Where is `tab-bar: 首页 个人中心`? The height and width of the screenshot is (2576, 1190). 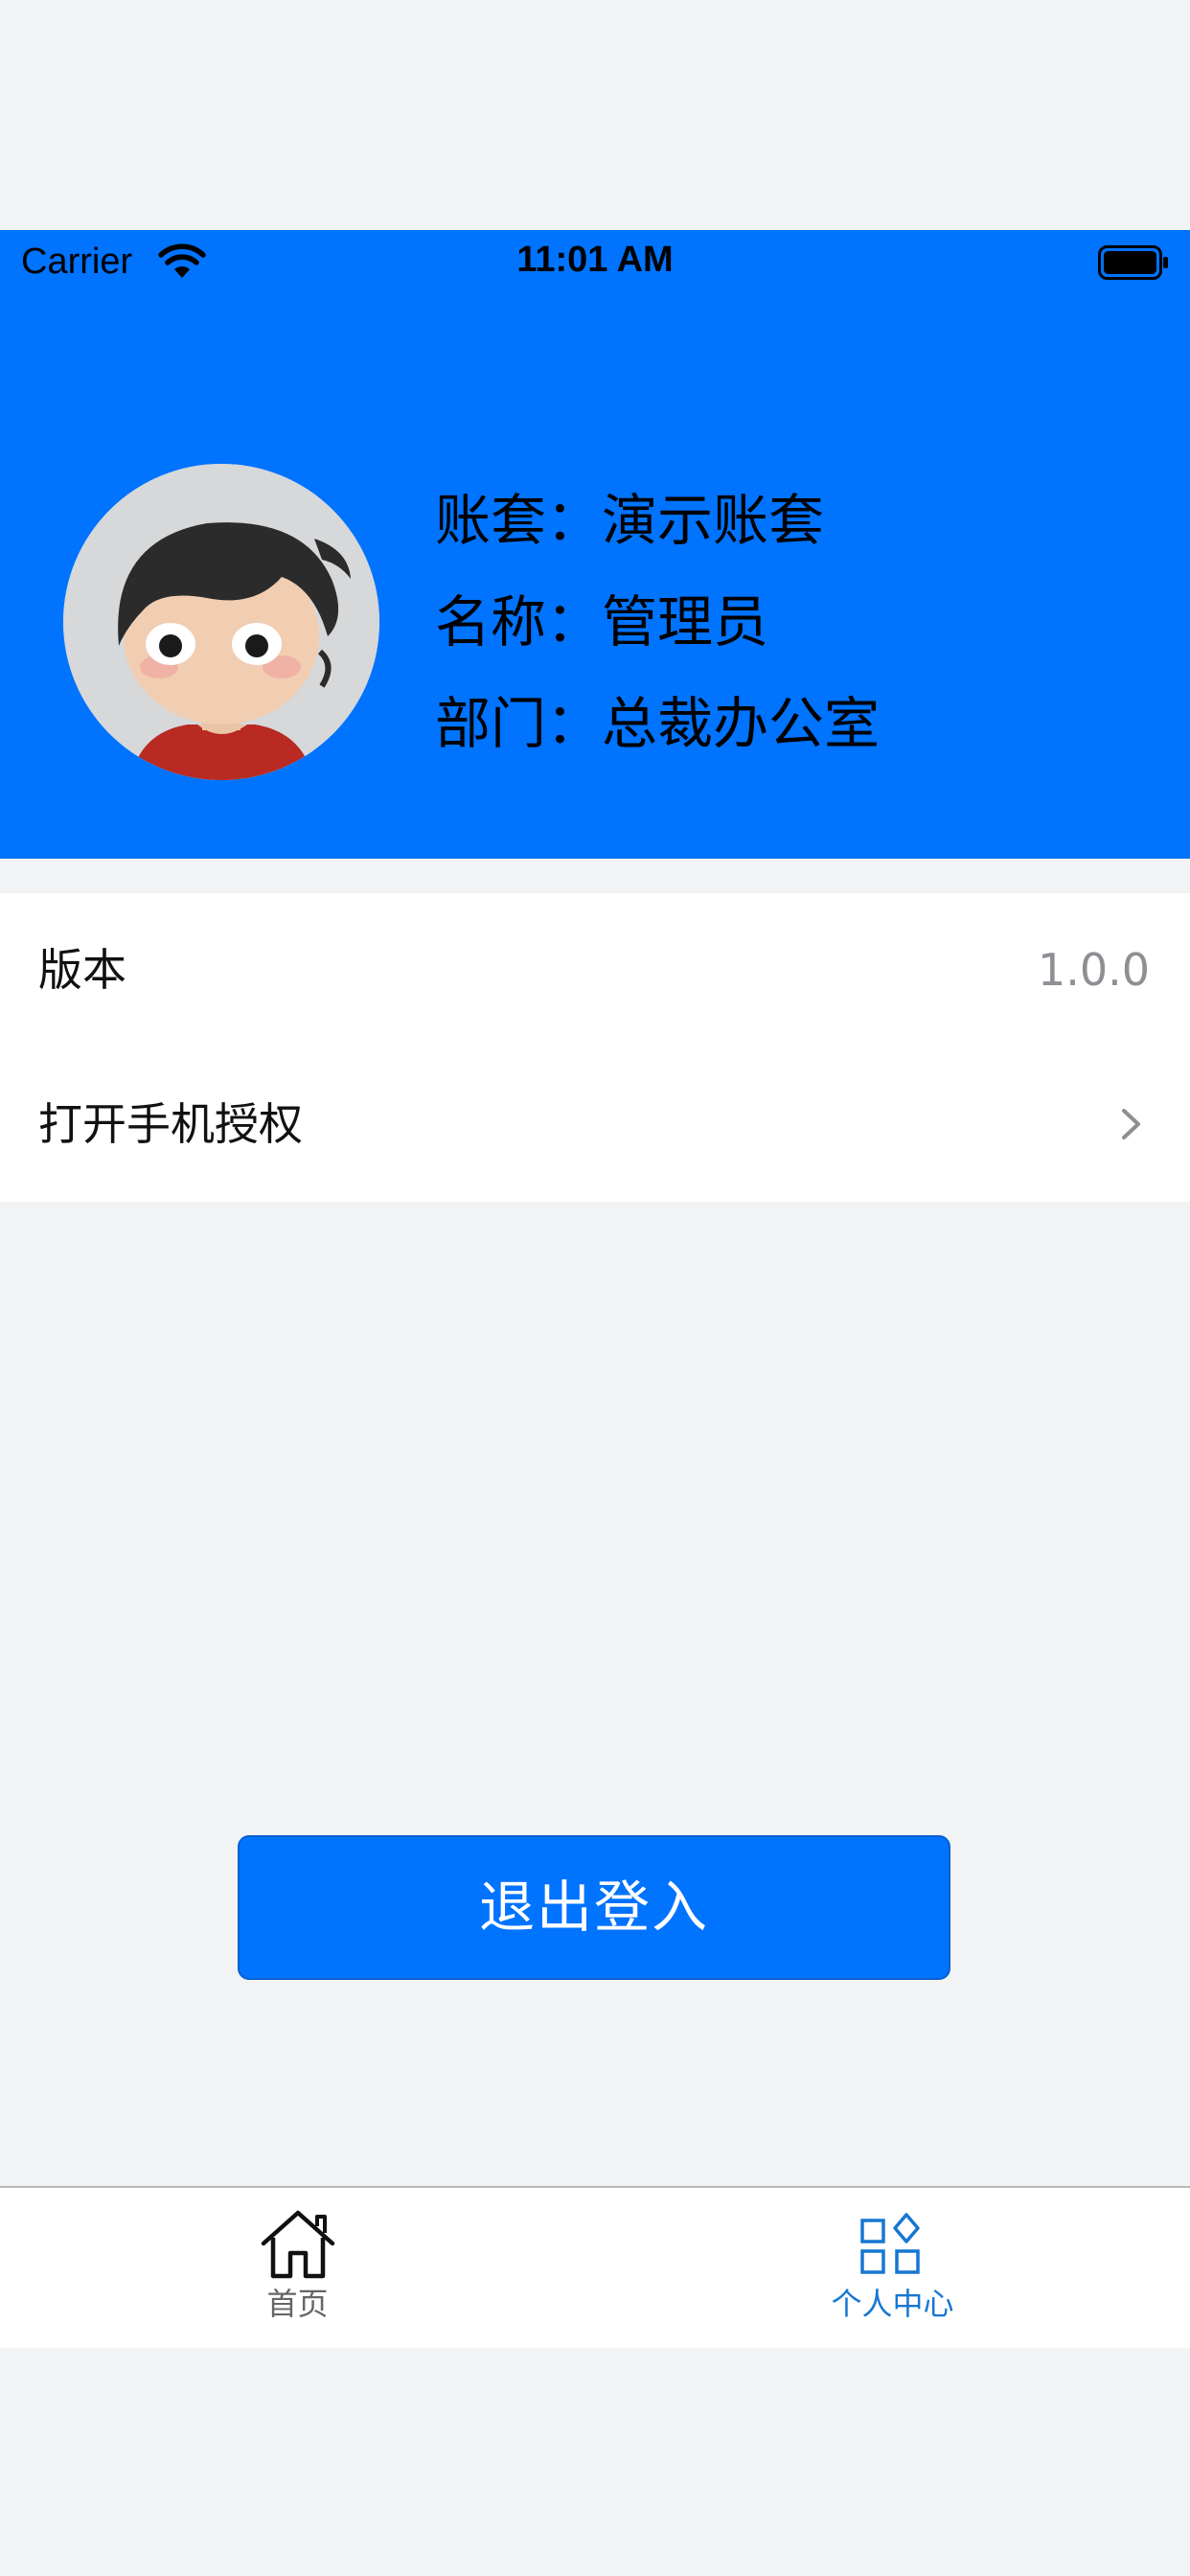
tab-bar: 首页 个人中心 is located at coordinates (595, 2267).